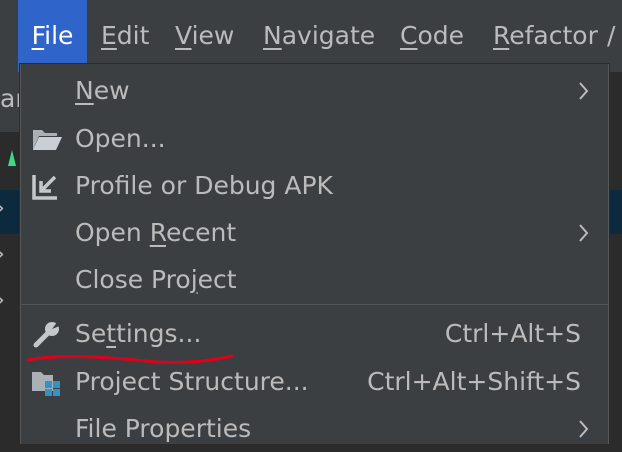 The image size is (622, 452). I want to click on red-underline-annotation, so click(130, 359).